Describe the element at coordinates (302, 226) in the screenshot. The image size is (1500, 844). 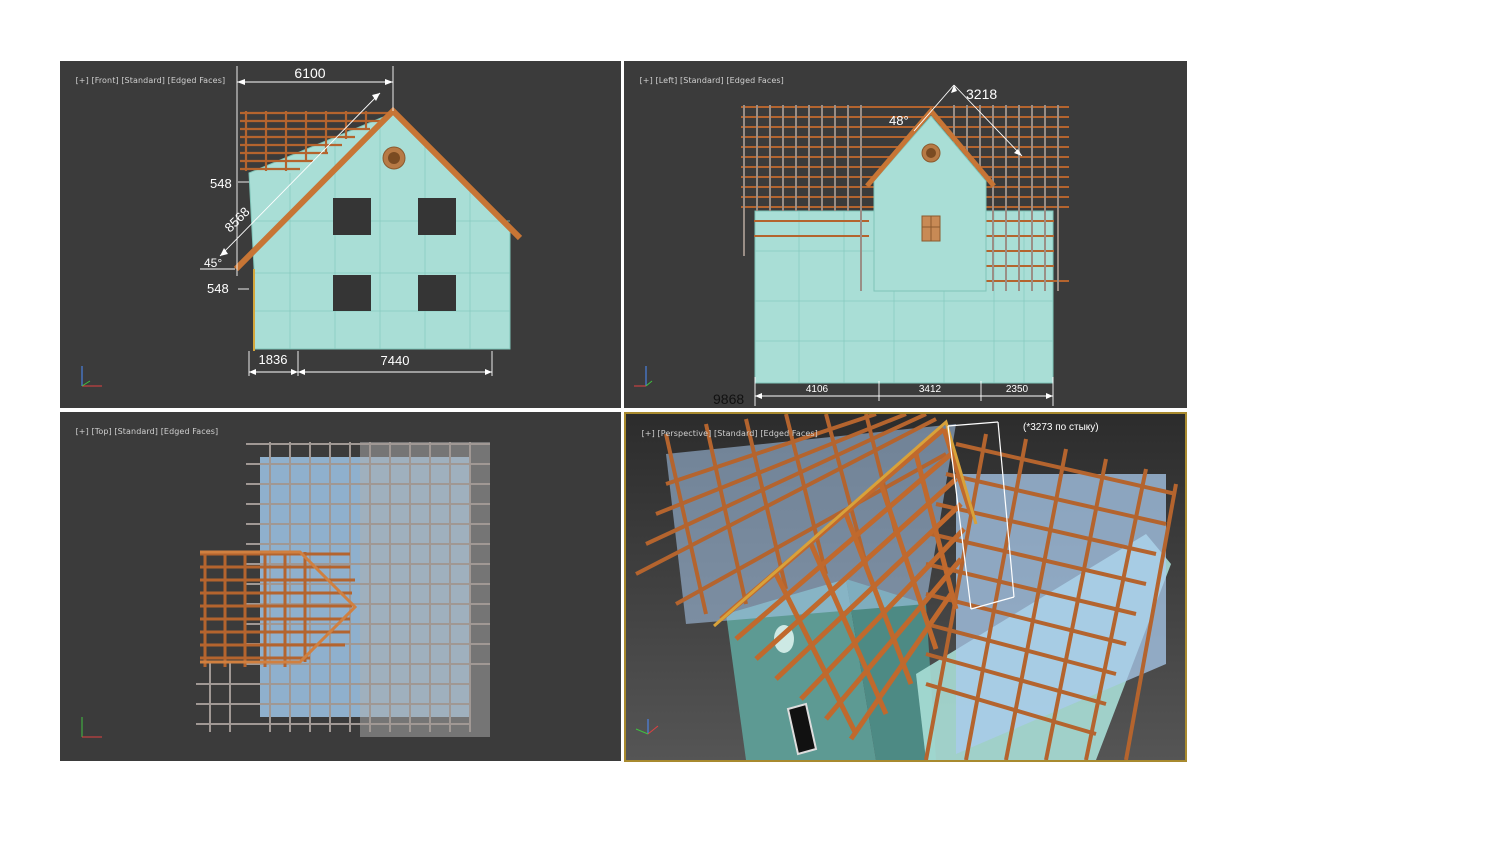
I see `front-scene: 6100 548 8568 45° 548 1836 7440` at that location.